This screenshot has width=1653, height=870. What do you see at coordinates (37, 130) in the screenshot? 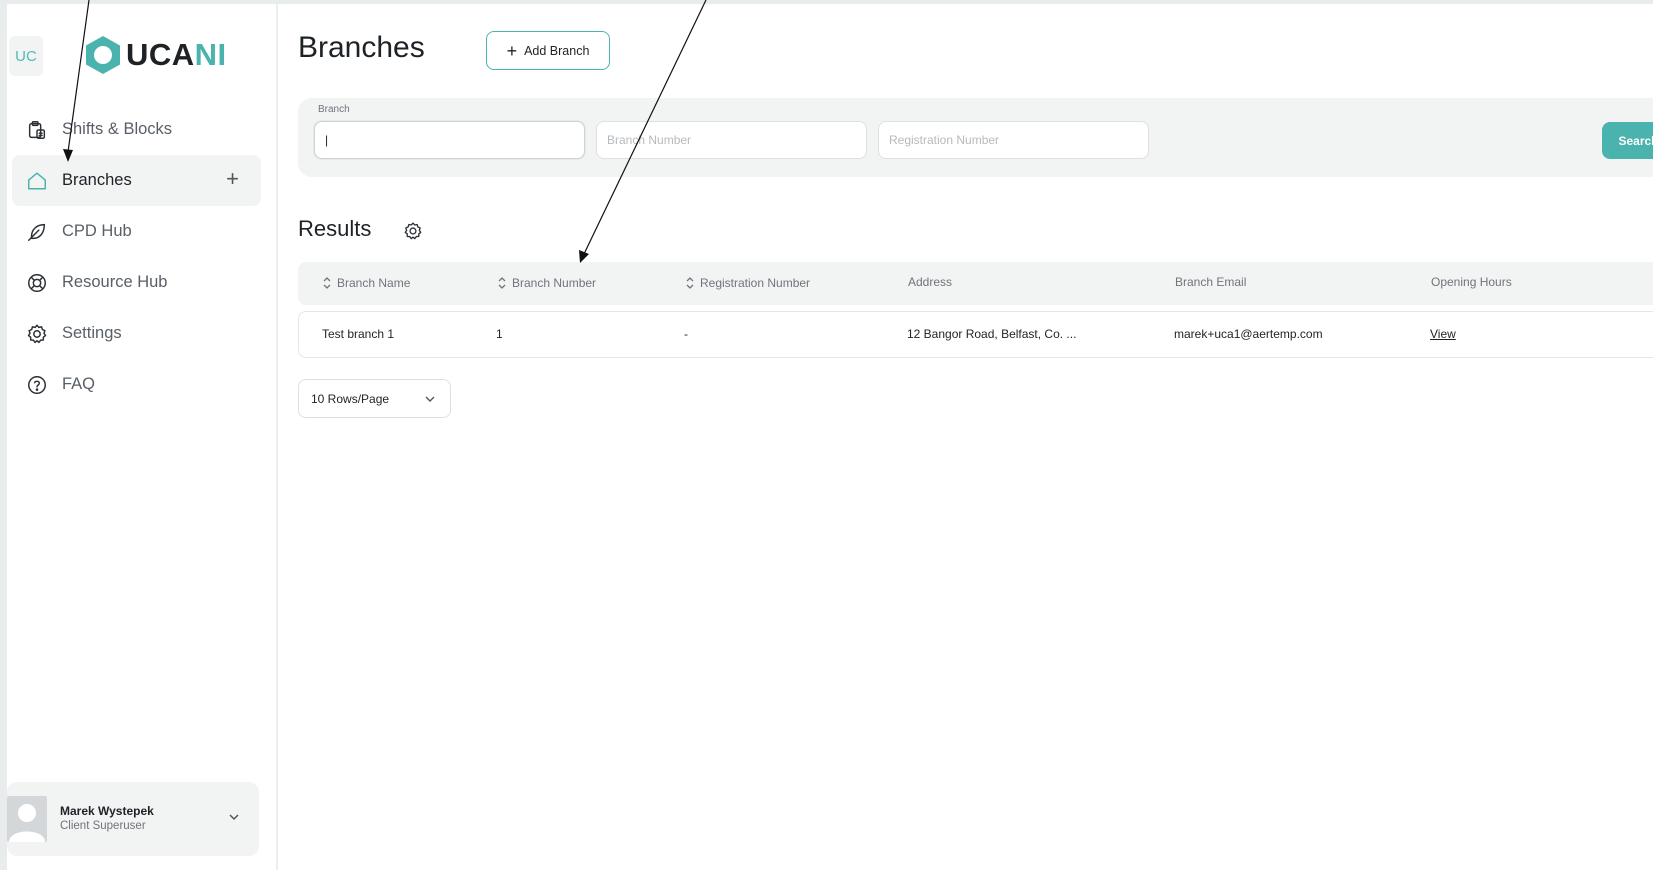
I see `clipboard-icon` at bounding box center [37, 130].